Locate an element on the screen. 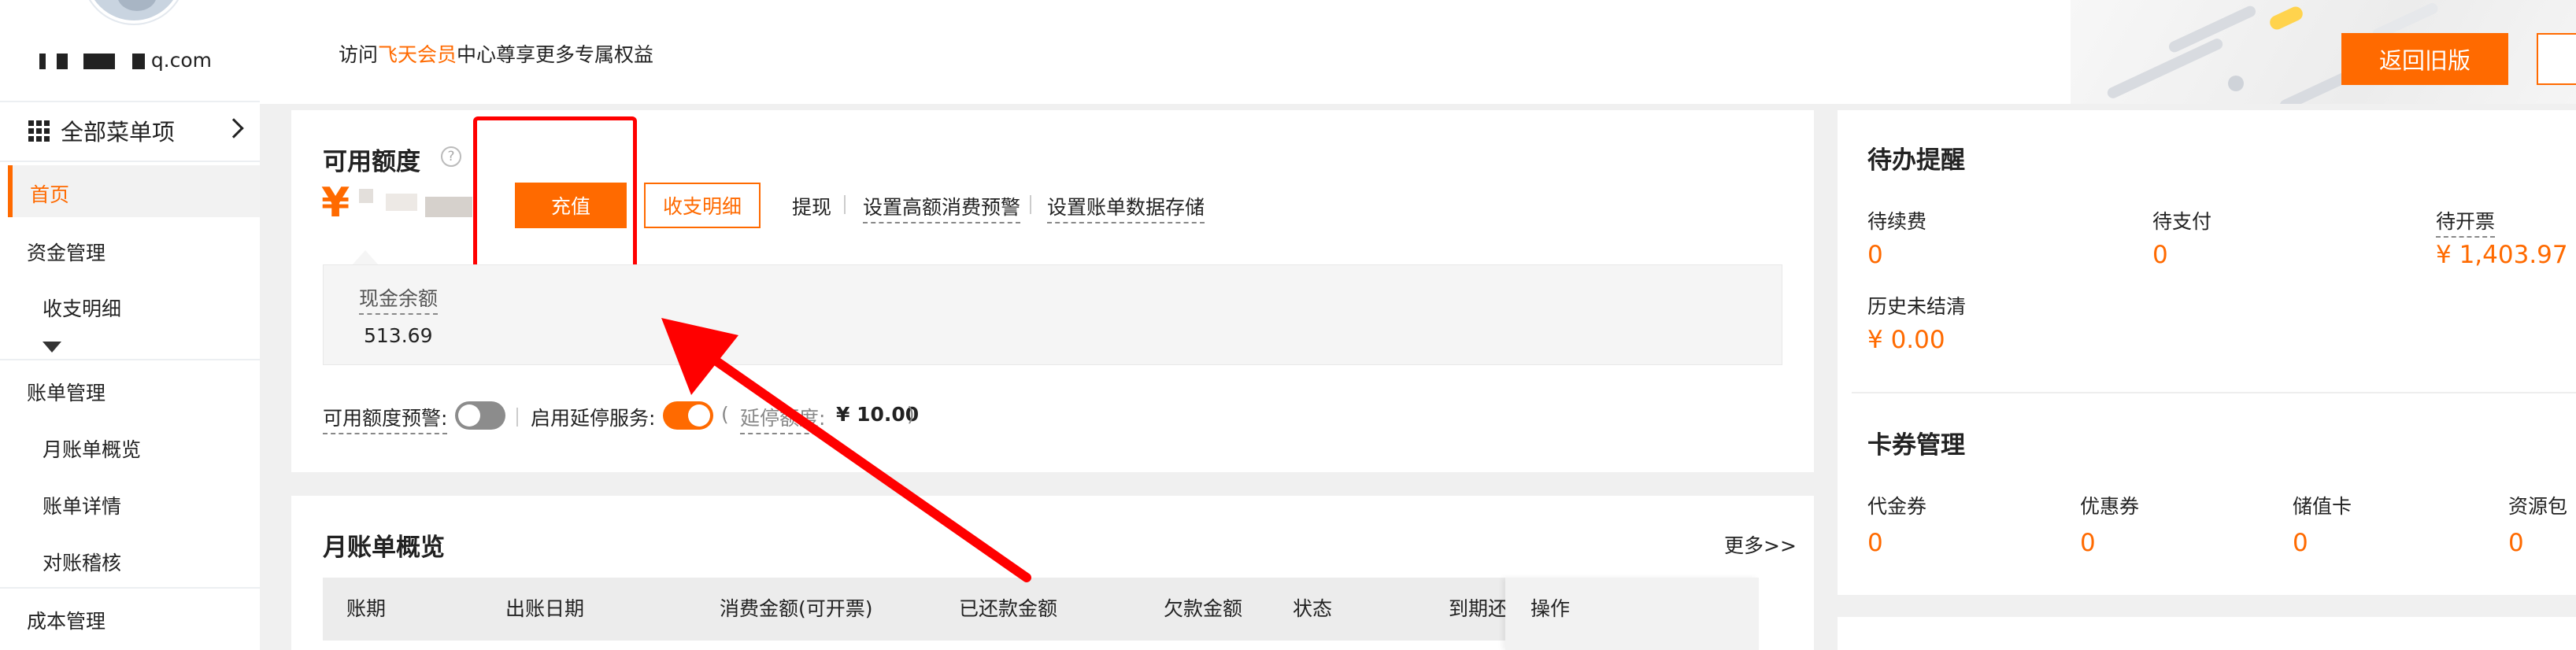  paren-open: ( is located at coordinates (725, 415).